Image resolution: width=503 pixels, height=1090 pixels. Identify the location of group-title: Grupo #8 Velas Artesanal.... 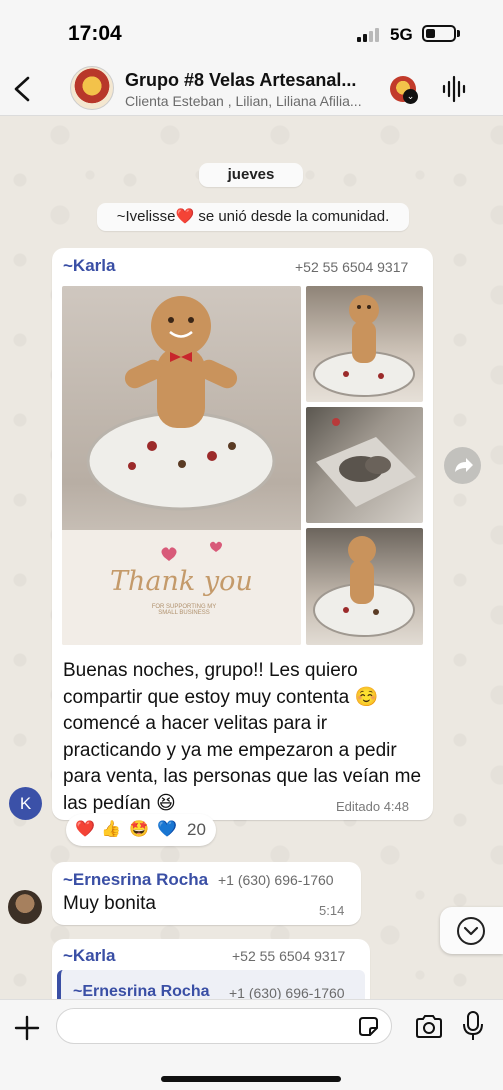
(250, 80).